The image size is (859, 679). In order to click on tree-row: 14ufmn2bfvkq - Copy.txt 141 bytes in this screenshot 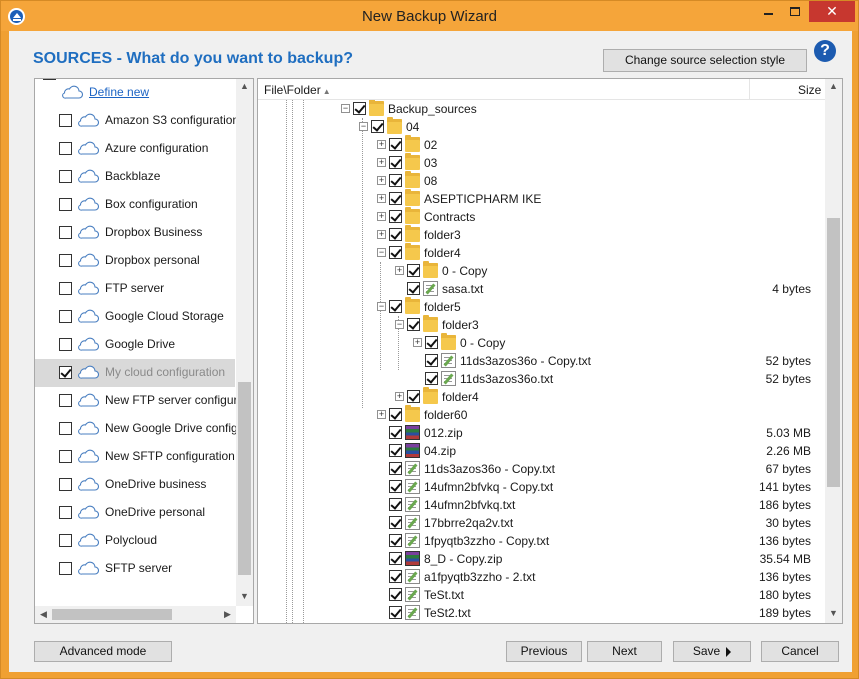, I will do `click(541, 487)`.